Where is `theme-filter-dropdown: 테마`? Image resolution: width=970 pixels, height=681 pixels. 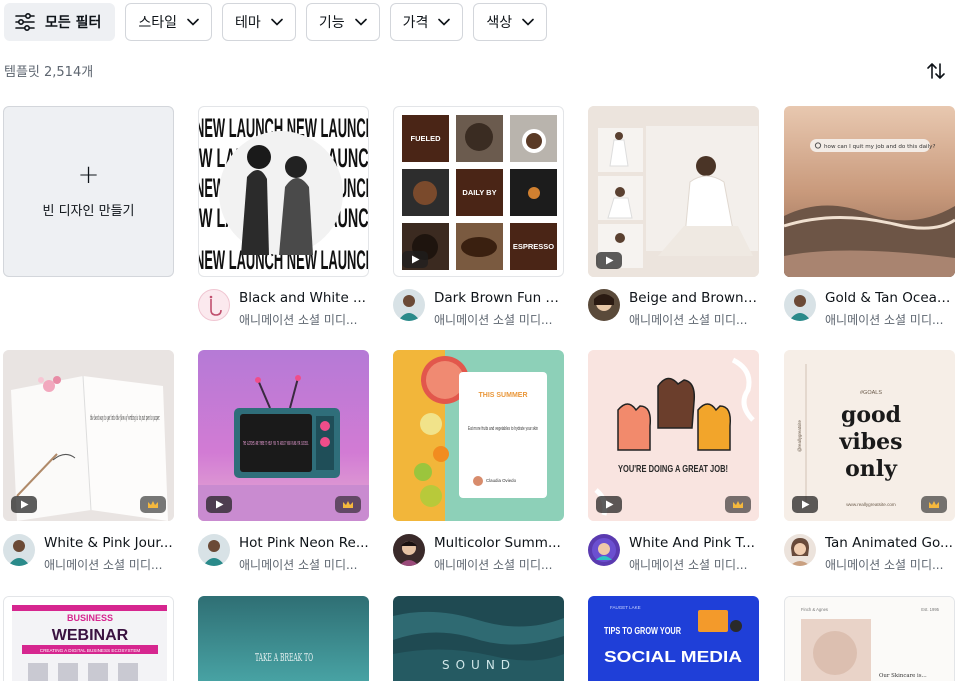 theme-filter-dropdown: 테마 is located at coordinates (259, 22).